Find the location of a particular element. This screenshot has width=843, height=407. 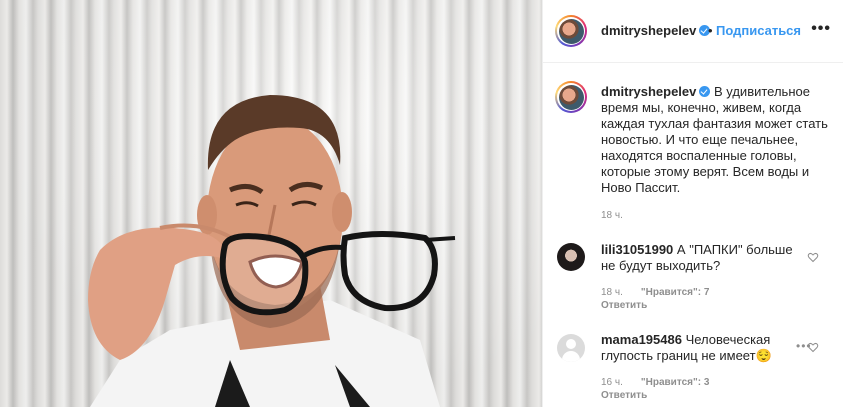

follow-button: Подписаться is located at coordinates (758, 30).